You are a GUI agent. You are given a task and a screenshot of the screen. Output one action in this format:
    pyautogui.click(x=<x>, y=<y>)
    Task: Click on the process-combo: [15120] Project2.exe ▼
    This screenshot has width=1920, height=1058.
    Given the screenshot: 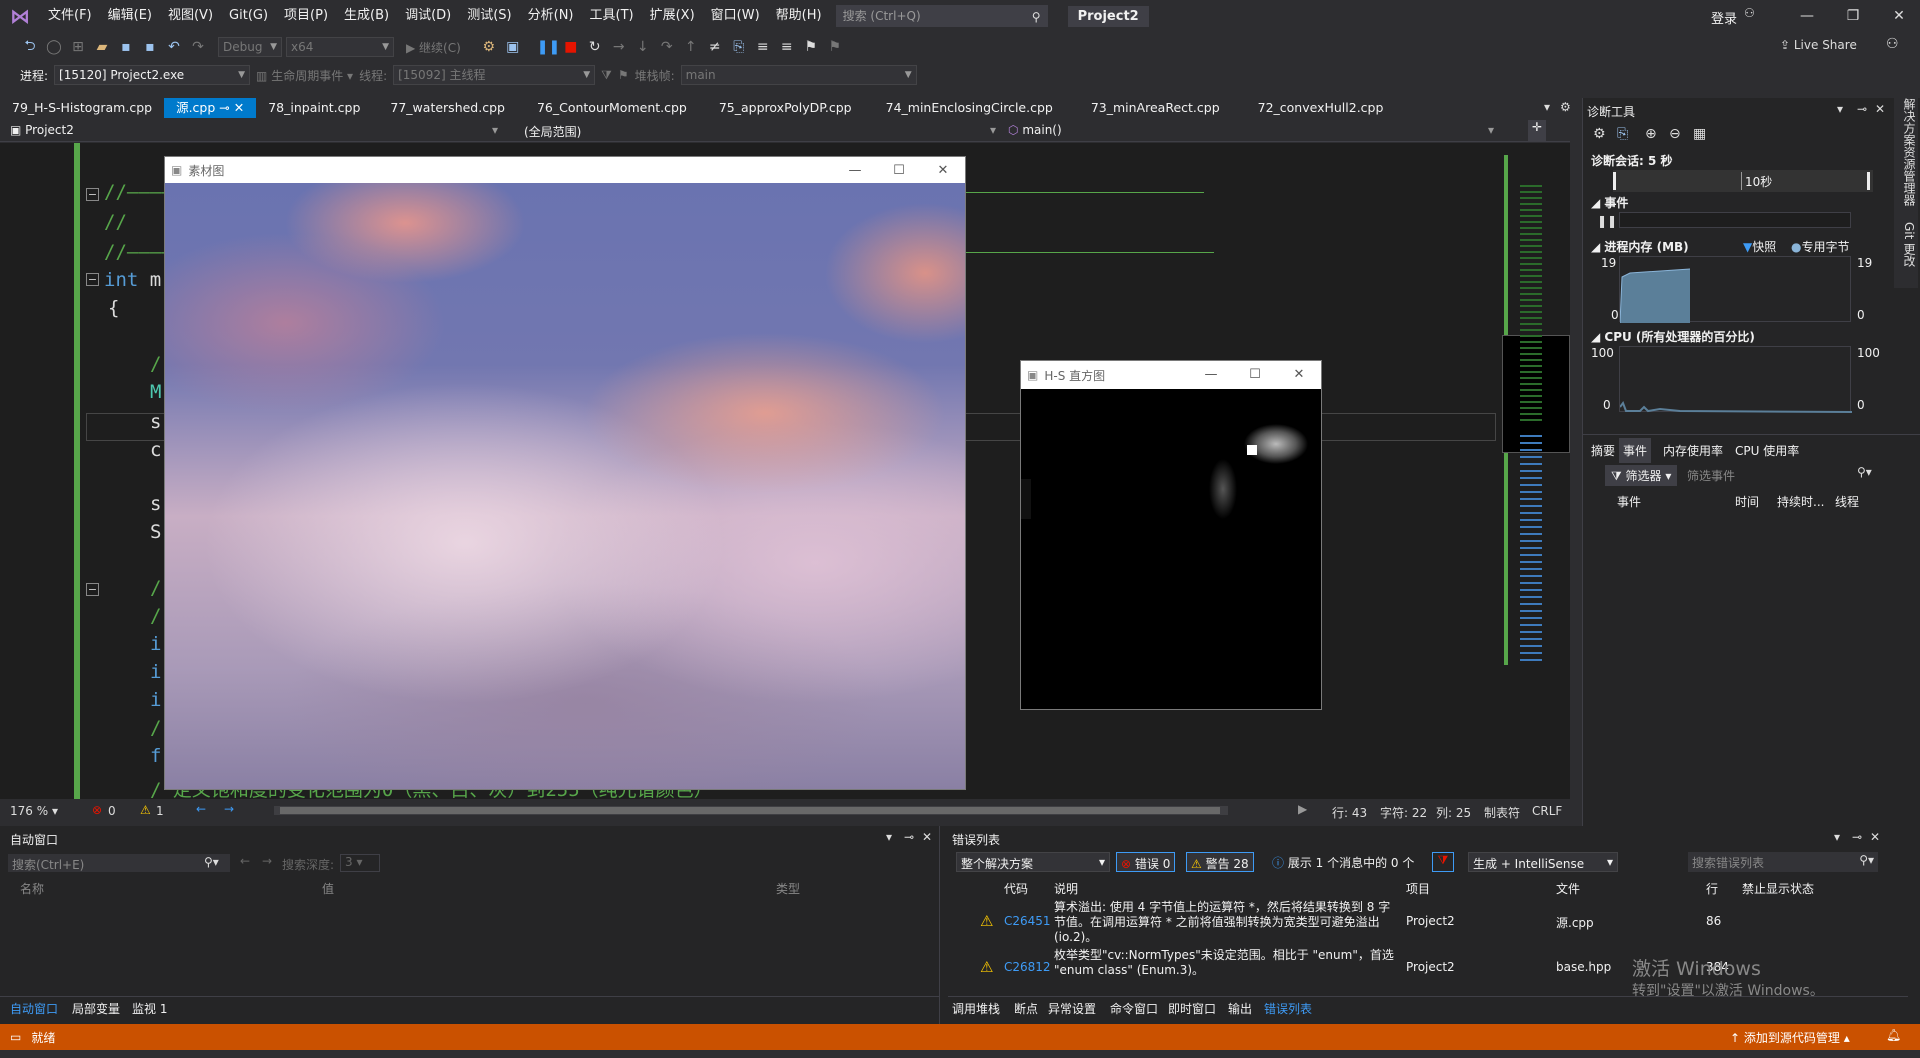 What is the action you would take?
    pyautogui.click(x=152, y=75)
    